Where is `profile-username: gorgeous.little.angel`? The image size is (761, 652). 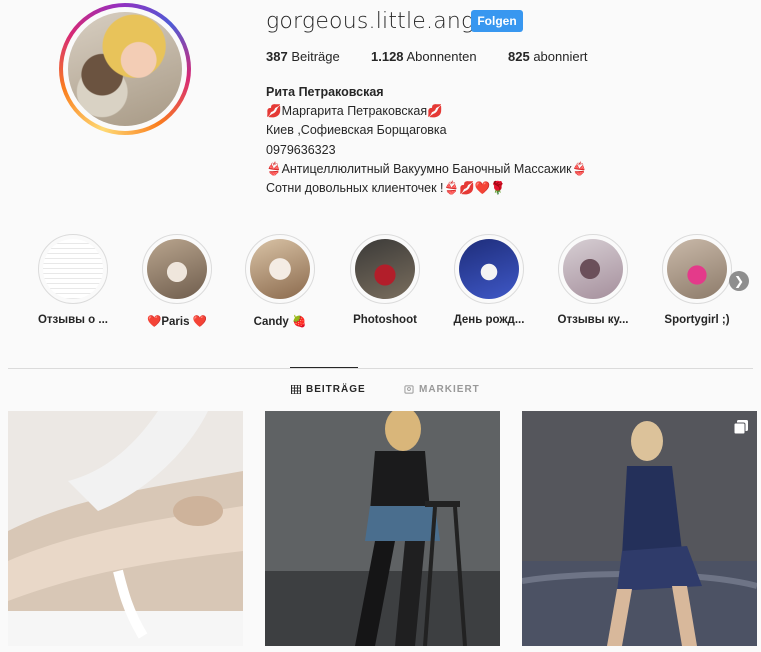
profile-username: gorgeous.little.angel is located at coordinates (380, 21).